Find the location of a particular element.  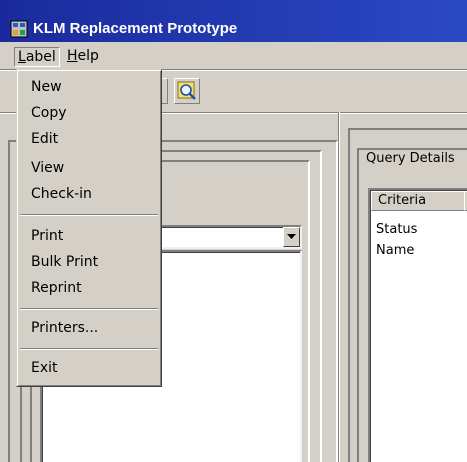

app-window-icon is located at coordinates (19, 29).